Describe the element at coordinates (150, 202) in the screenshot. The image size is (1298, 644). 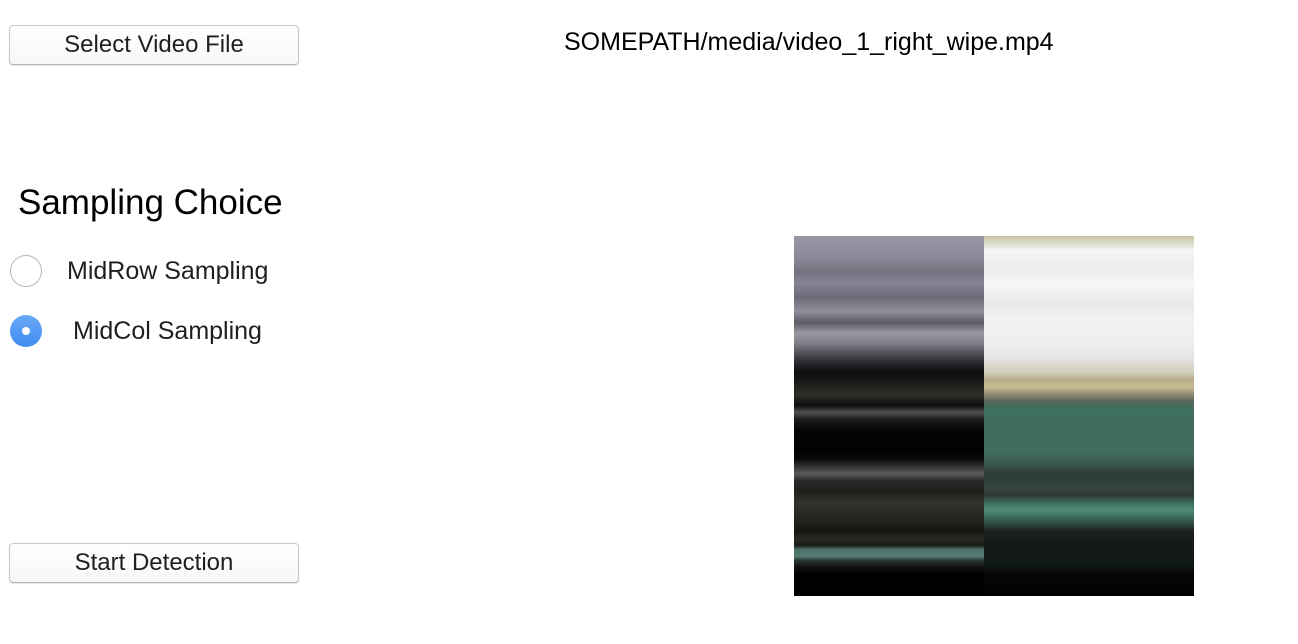
I see `sampling-choice-heading: Sampling Choice` at that location.